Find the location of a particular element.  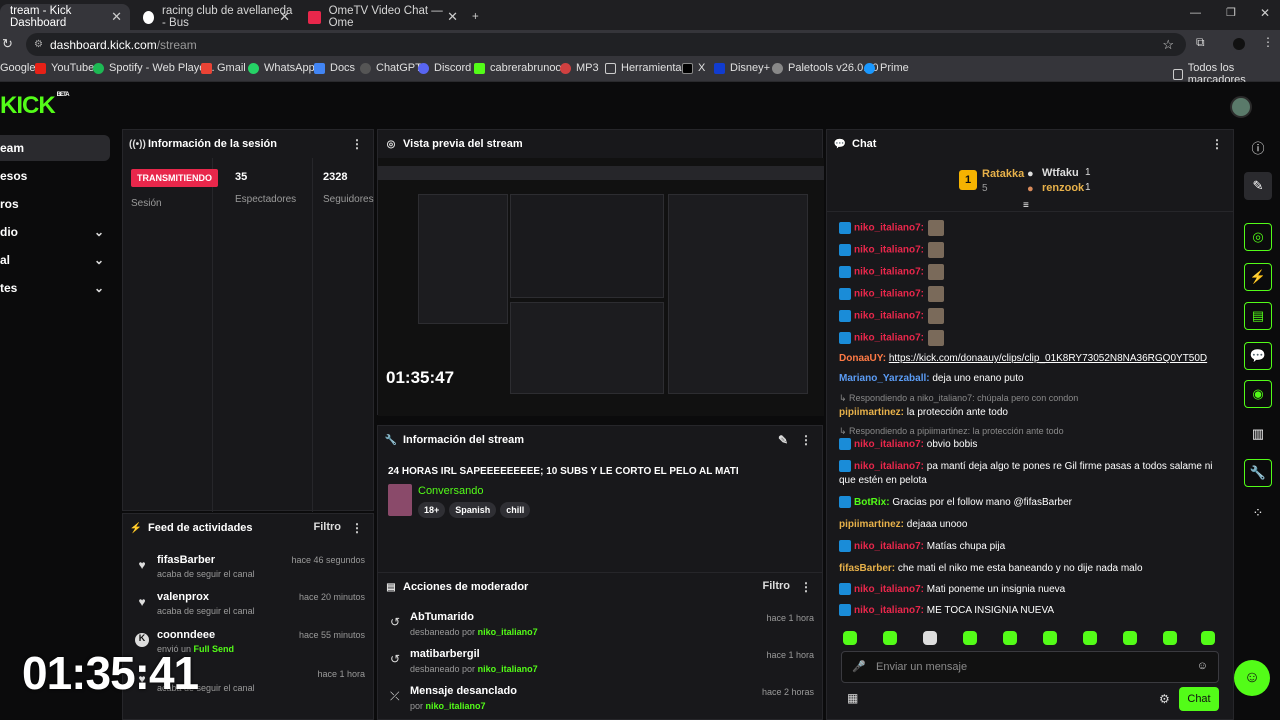

widgets-icon: ⁘ is located at coordinates (1258, 513).